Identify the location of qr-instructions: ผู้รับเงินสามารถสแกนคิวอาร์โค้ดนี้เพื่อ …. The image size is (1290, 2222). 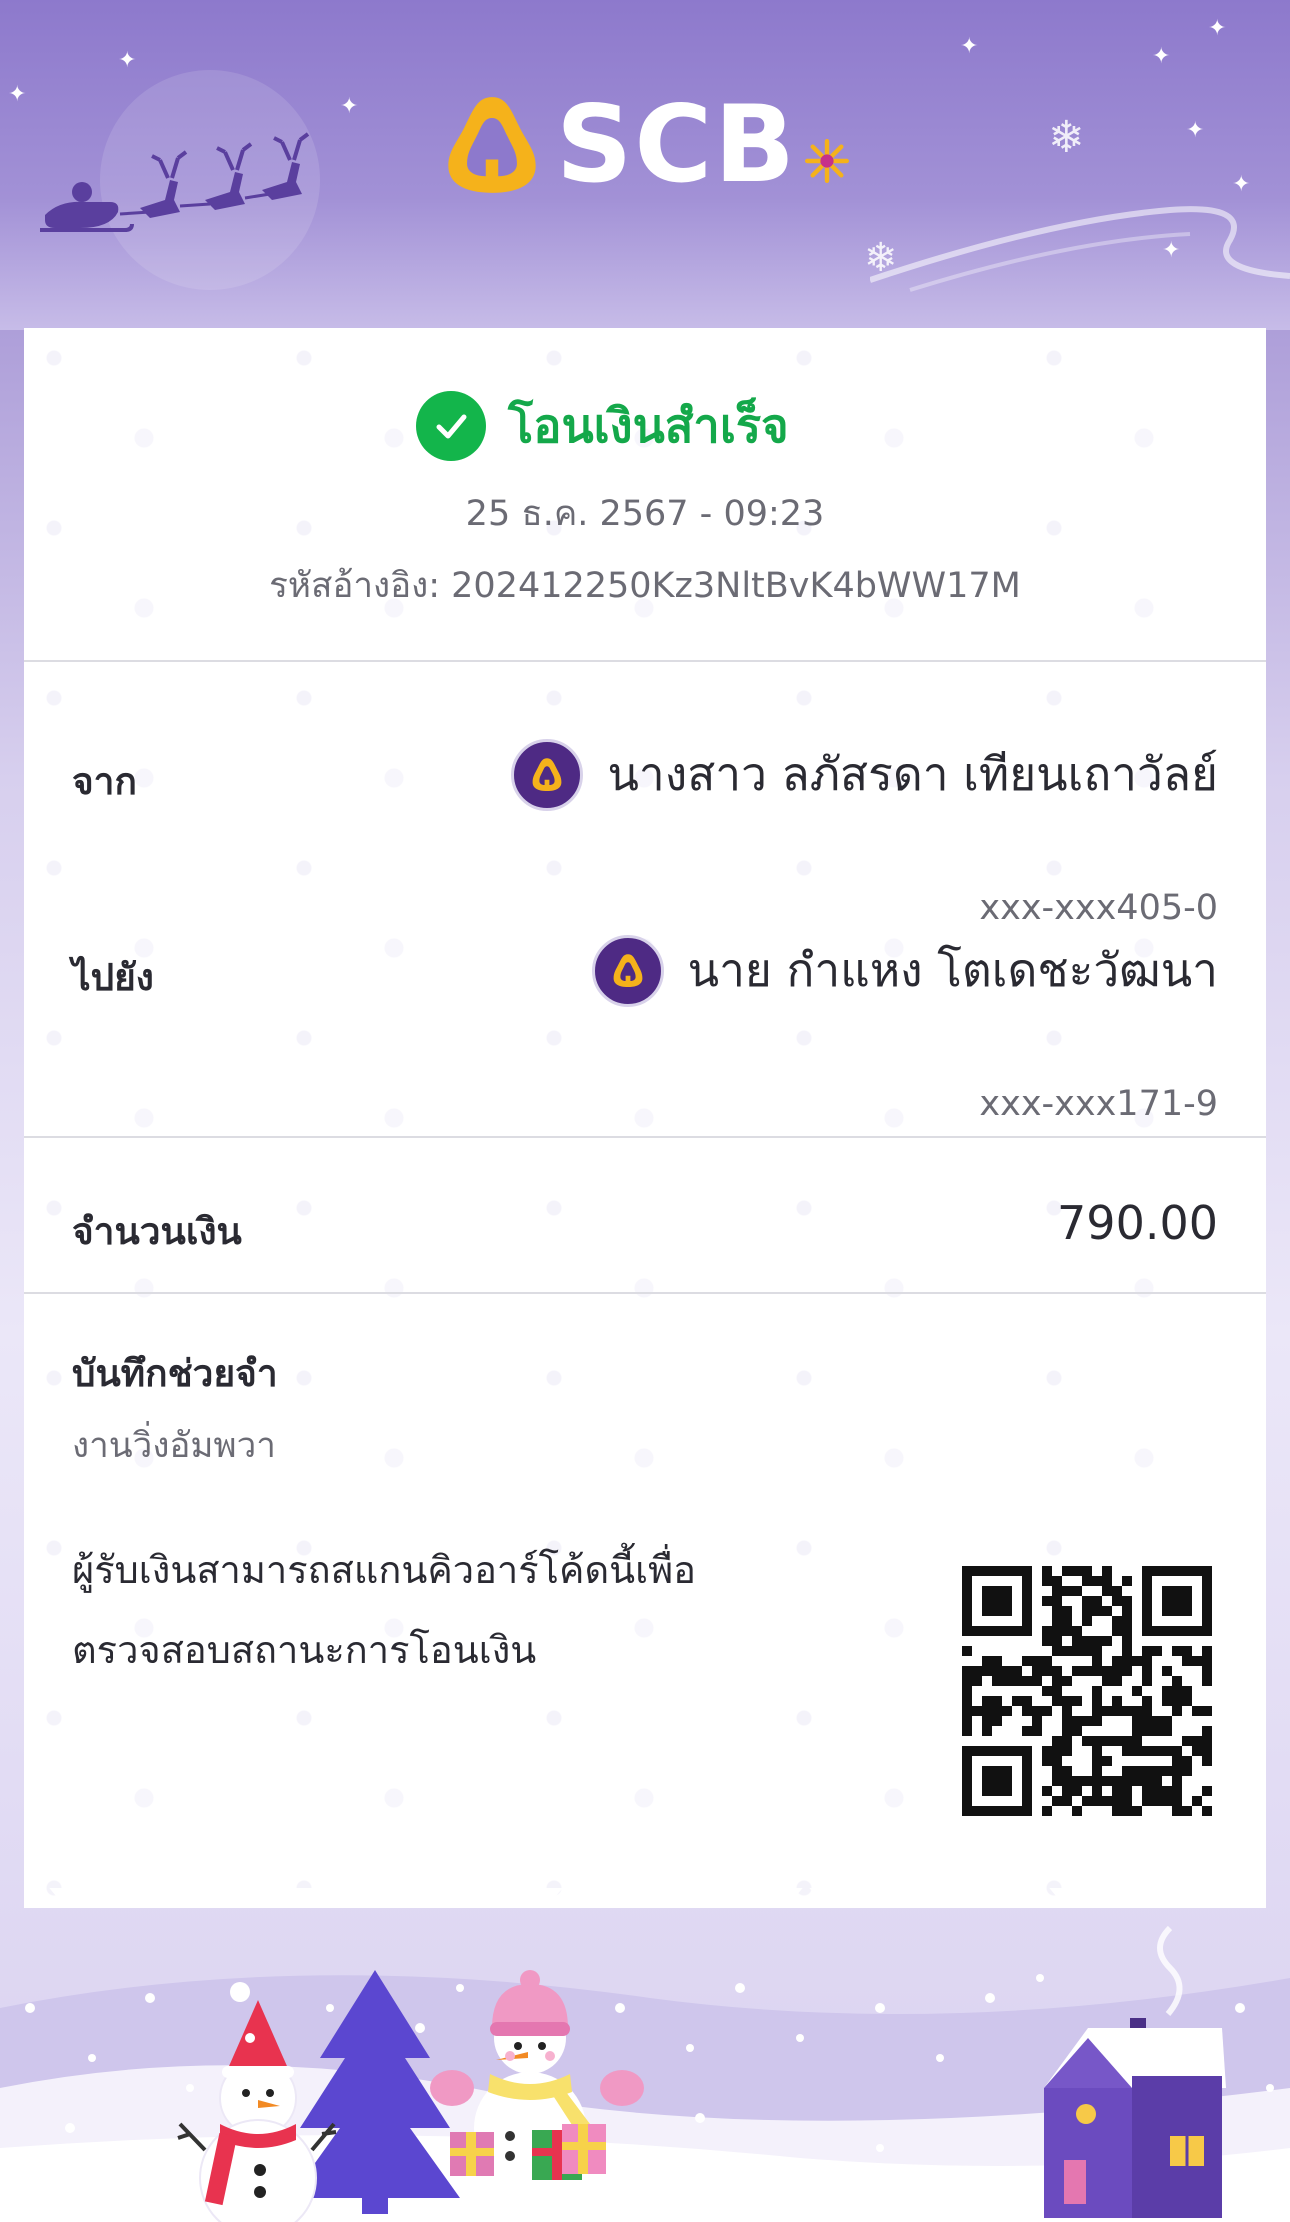
(452, 1610).